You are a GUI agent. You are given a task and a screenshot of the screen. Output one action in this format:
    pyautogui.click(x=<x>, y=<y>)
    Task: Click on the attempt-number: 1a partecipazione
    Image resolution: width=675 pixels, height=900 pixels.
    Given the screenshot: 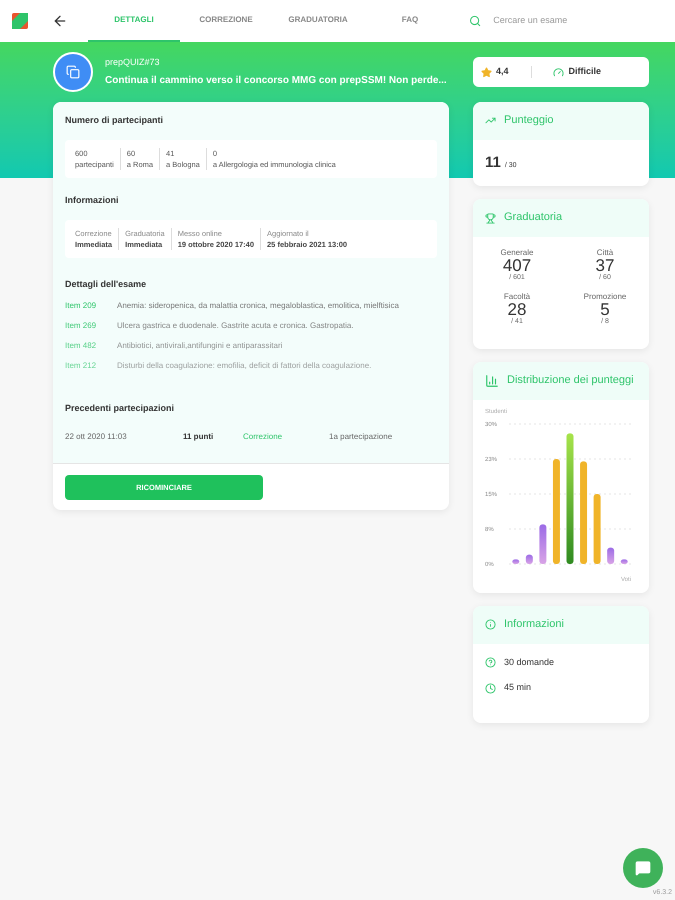 What is the action you would take?
    pyautogui.click(x=360, y=437)
    